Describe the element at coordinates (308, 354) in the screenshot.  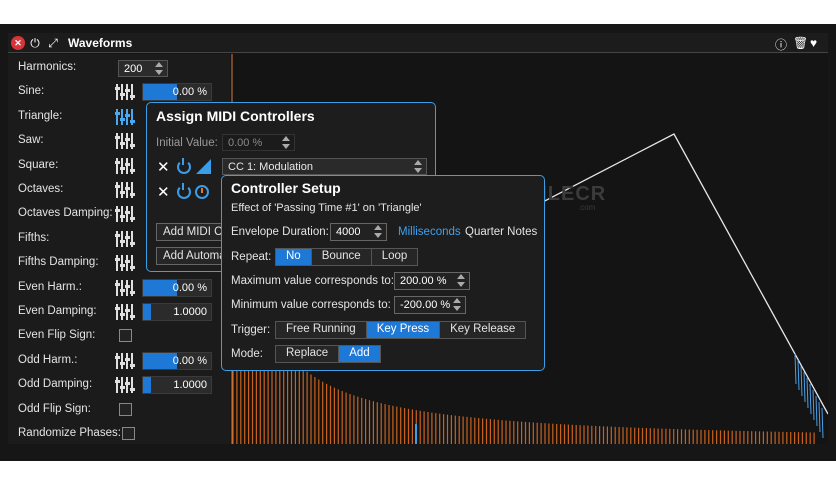
I see `mode-option: Replace` at that location.